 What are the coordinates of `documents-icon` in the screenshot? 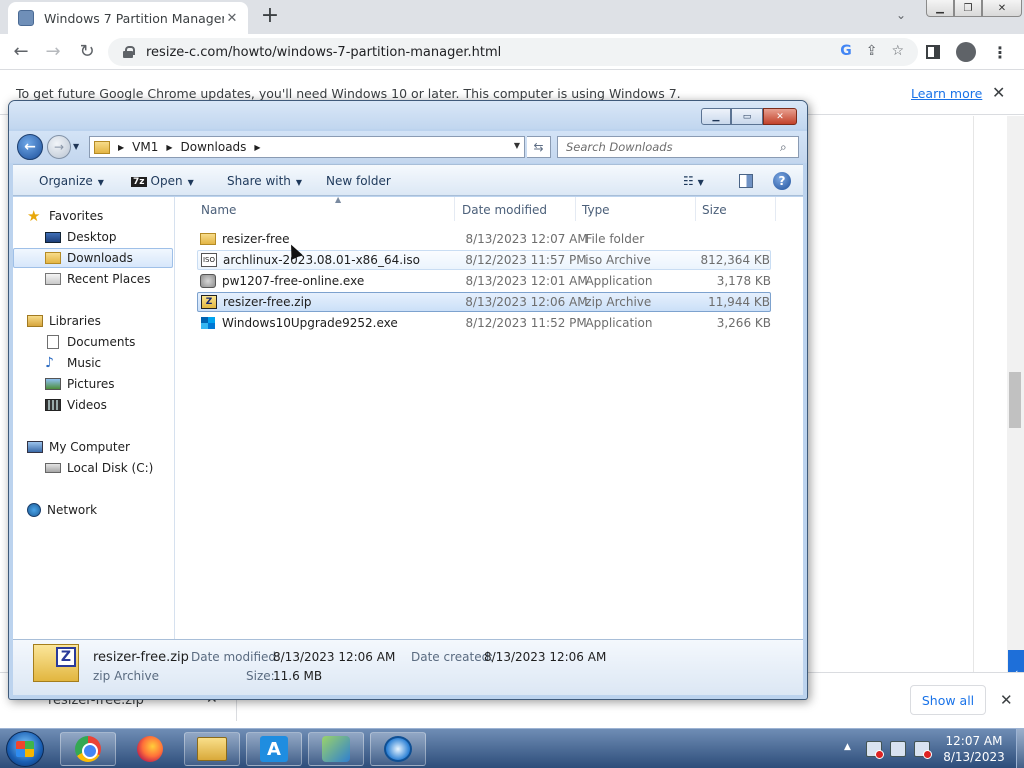 It's located at (53, 342).